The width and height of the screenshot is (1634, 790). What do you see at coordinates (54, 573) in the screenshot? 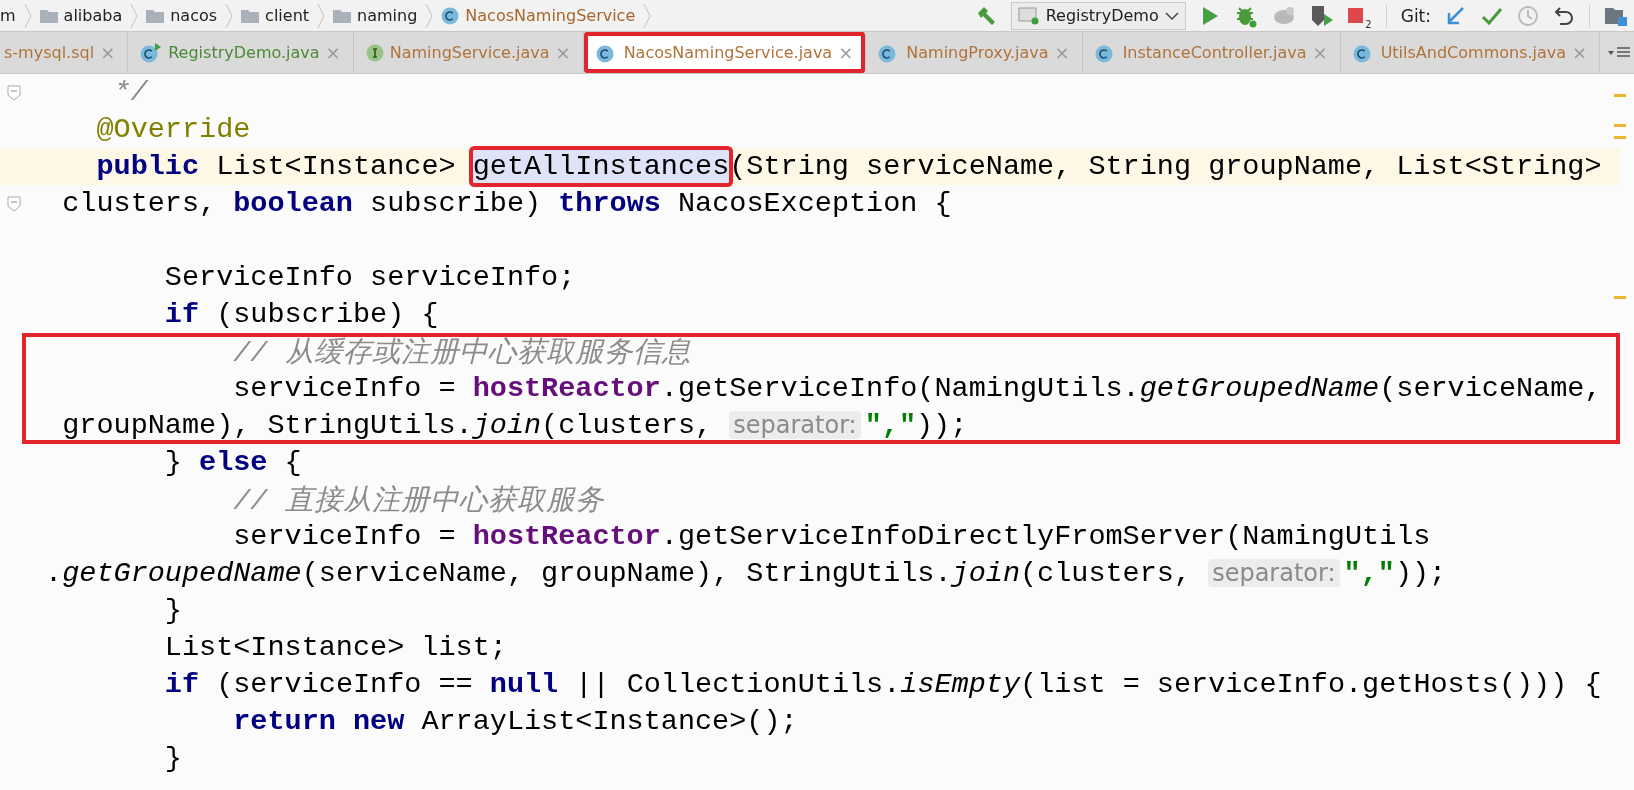
I see `code-text: .` at bounding box center [54, 573].